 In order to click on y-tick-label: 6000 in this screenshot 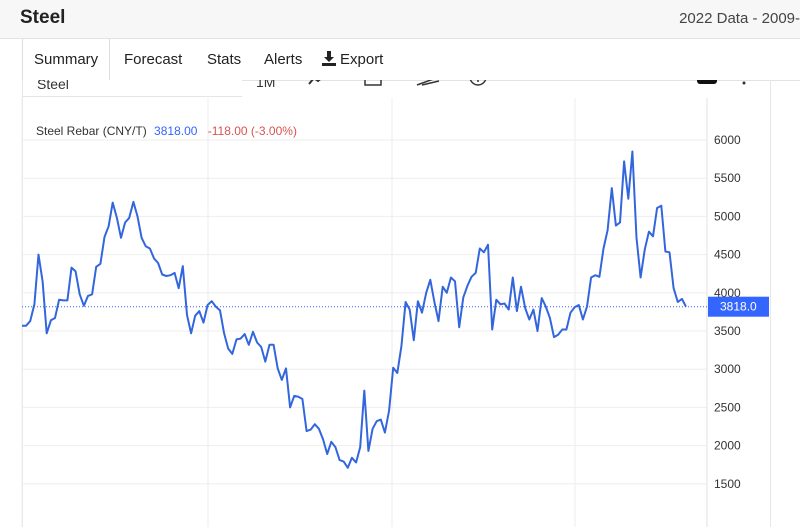, I will do `click(727, 140)`.